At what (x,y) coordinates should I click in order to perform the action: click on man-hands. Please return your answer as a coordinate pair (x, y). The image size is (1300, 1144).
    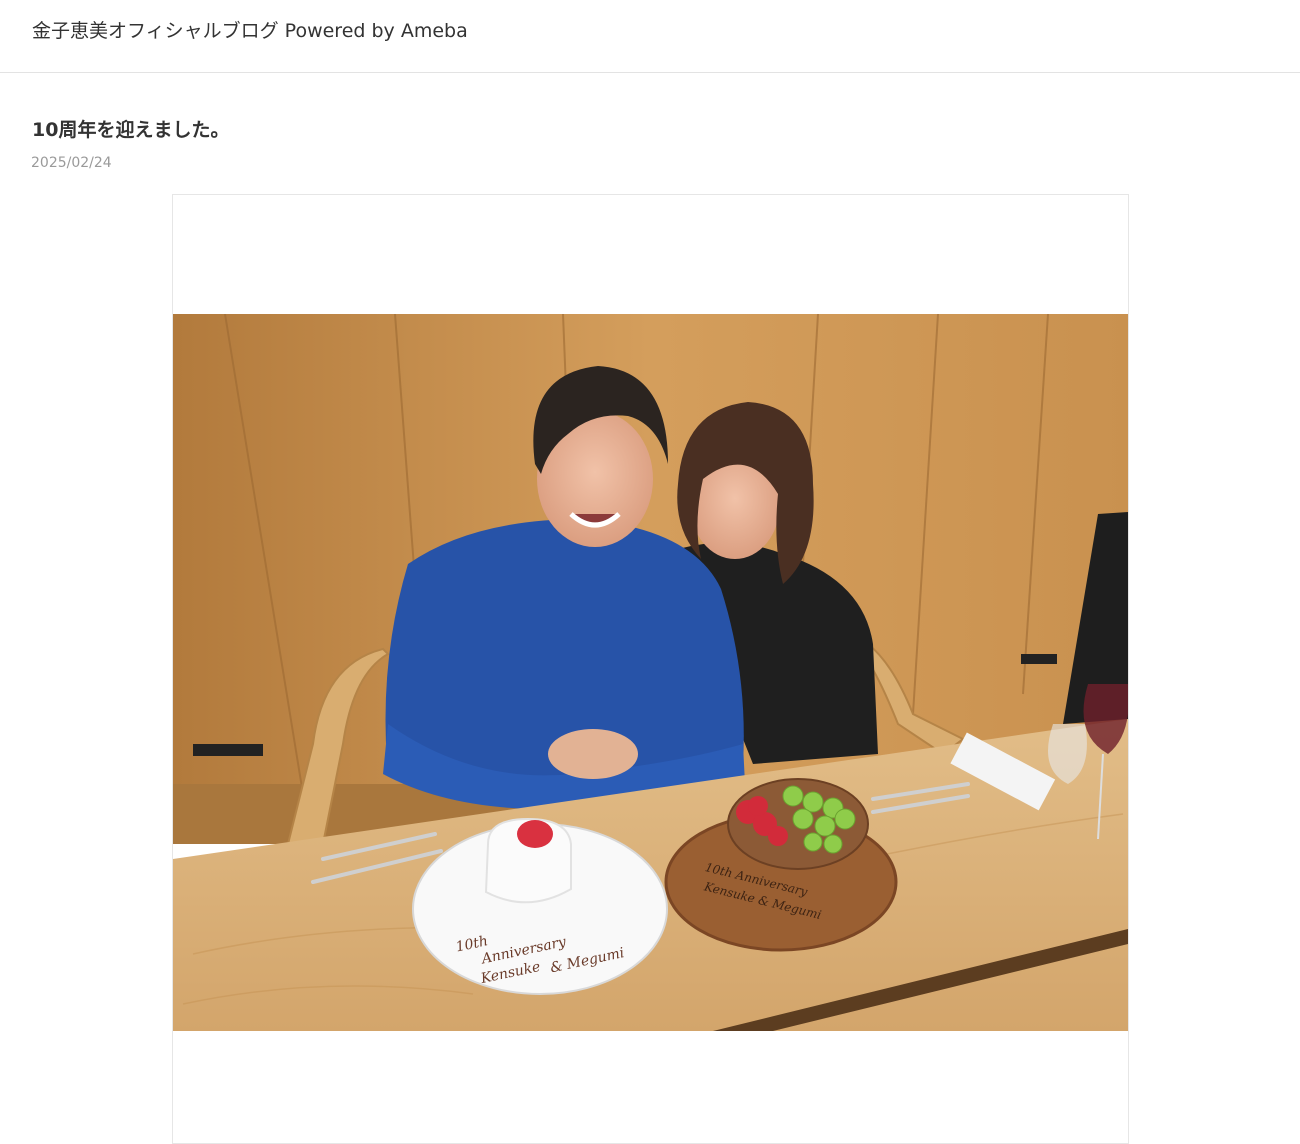
    Looking at the image, I should click on (593, 754).